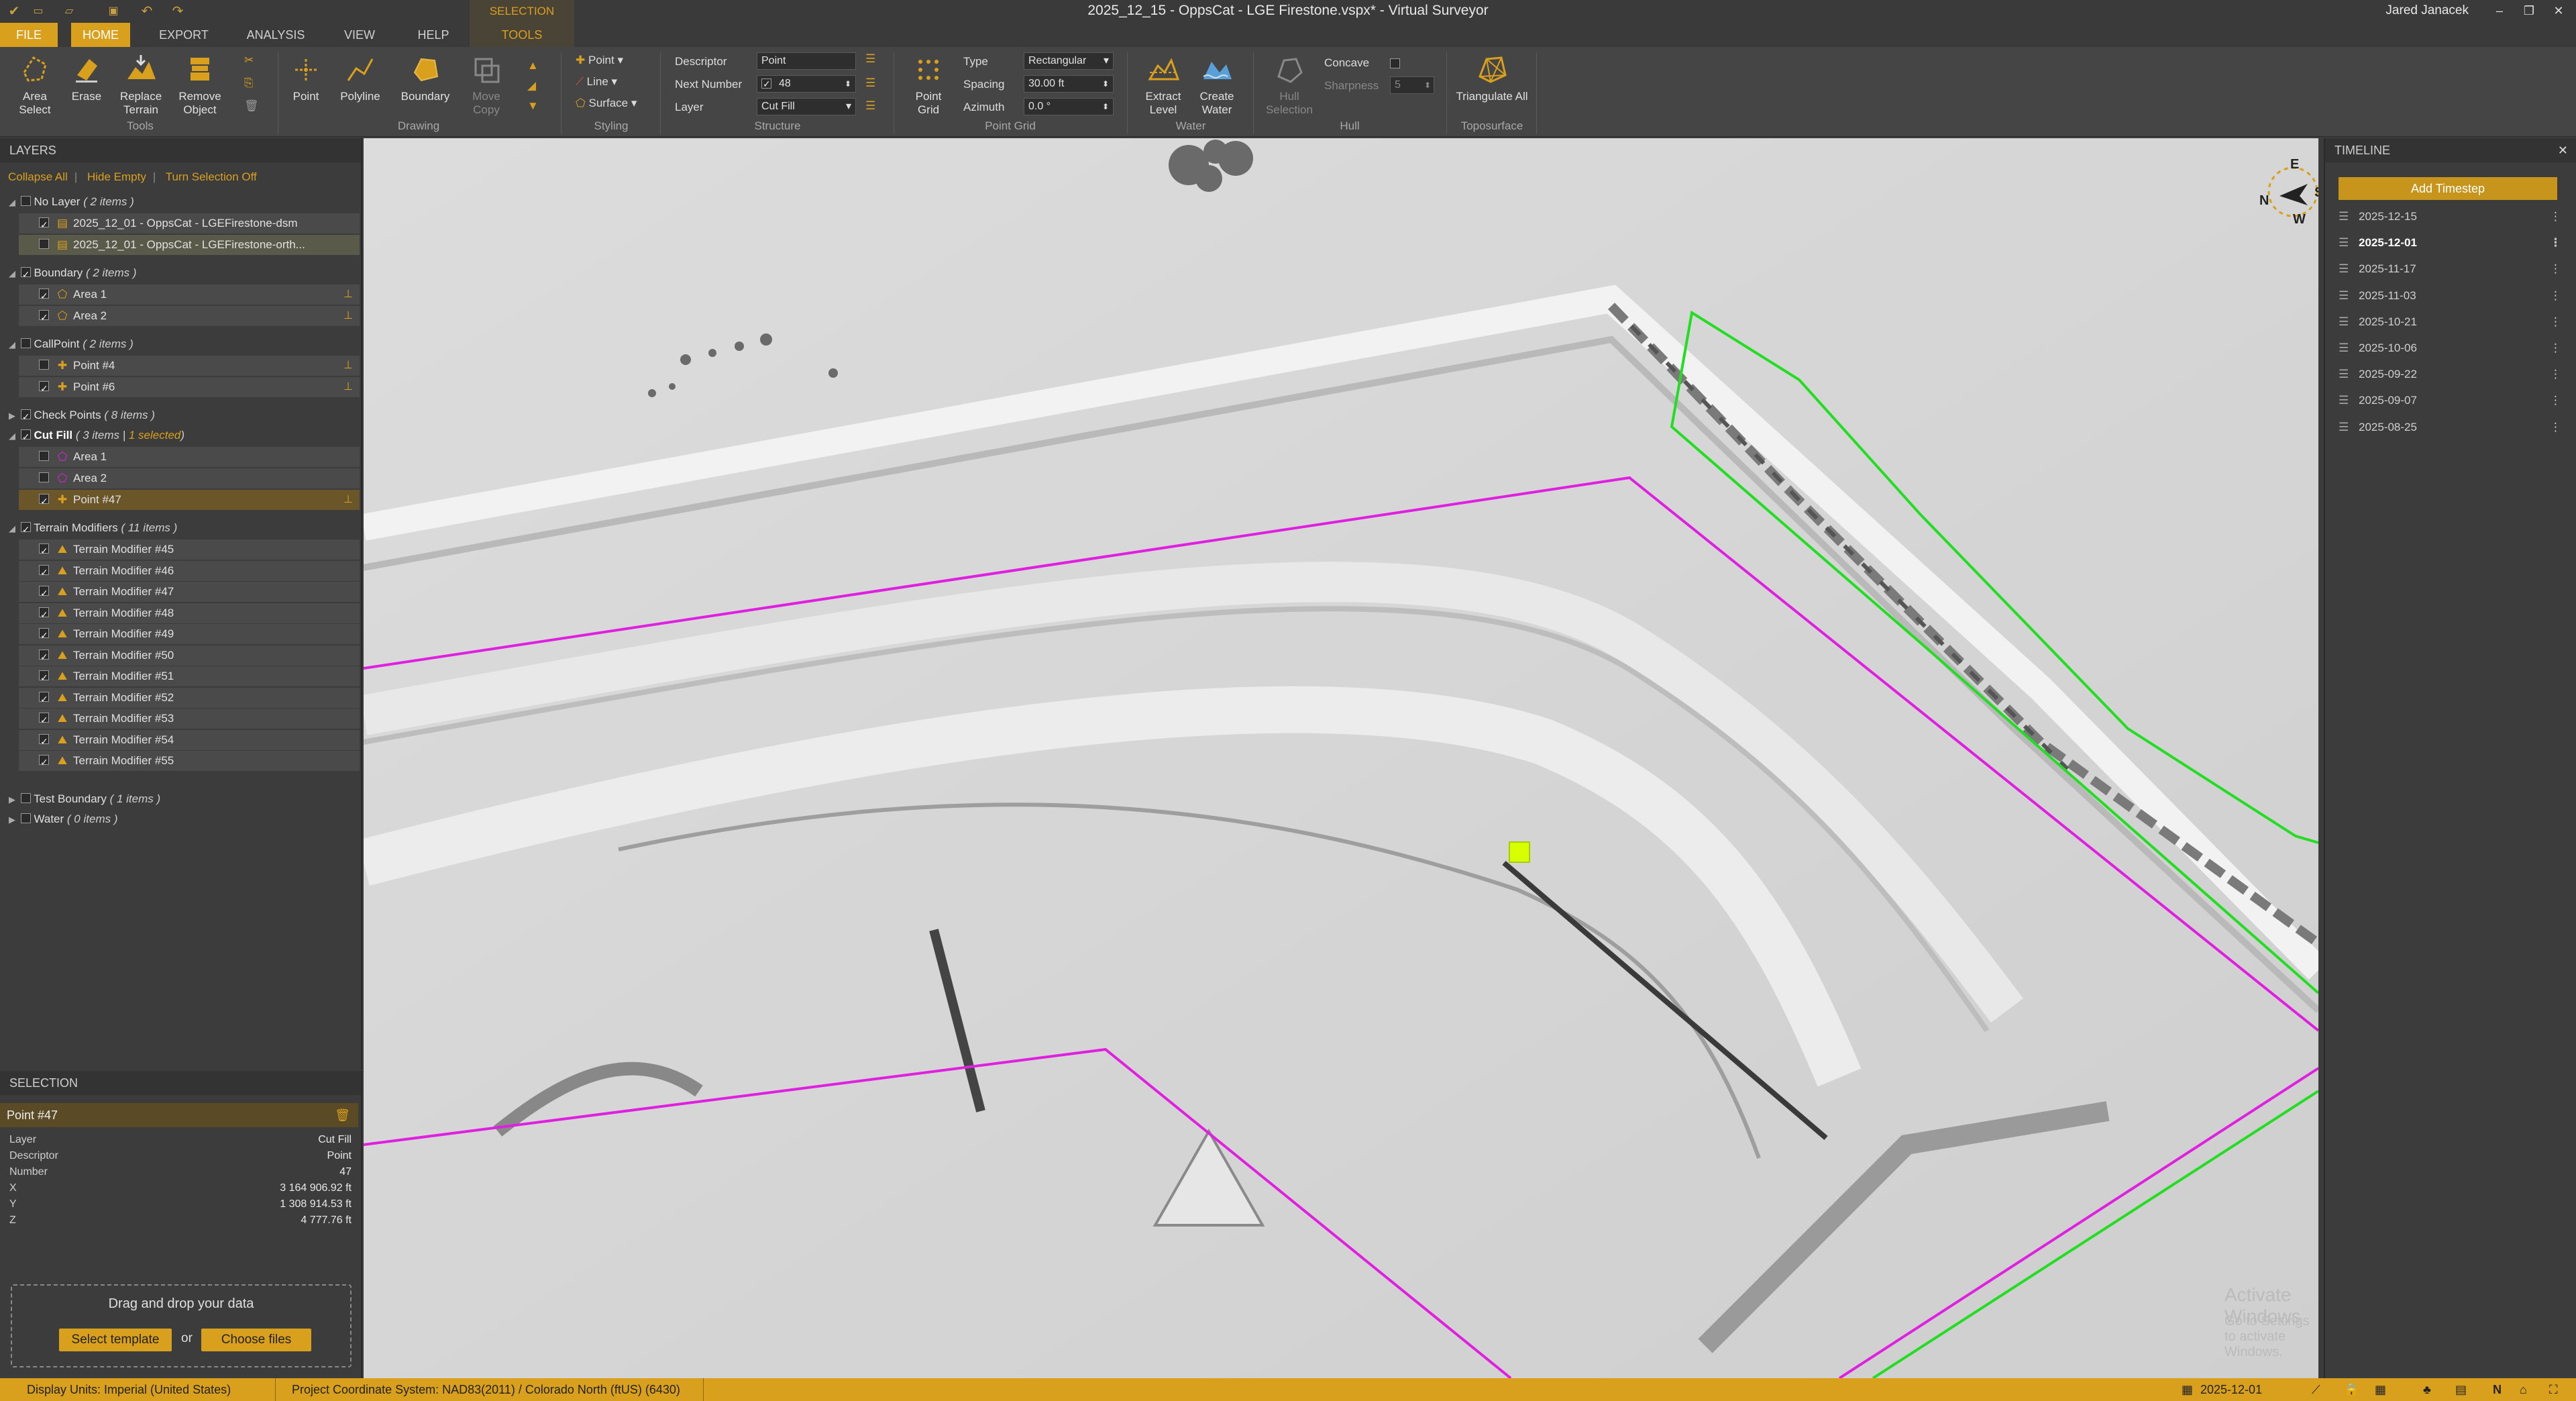 The height and width of the screenshot is (1401, 2576). I want to click on add-timestep-button: Add Timestep, so click(2448, 188).